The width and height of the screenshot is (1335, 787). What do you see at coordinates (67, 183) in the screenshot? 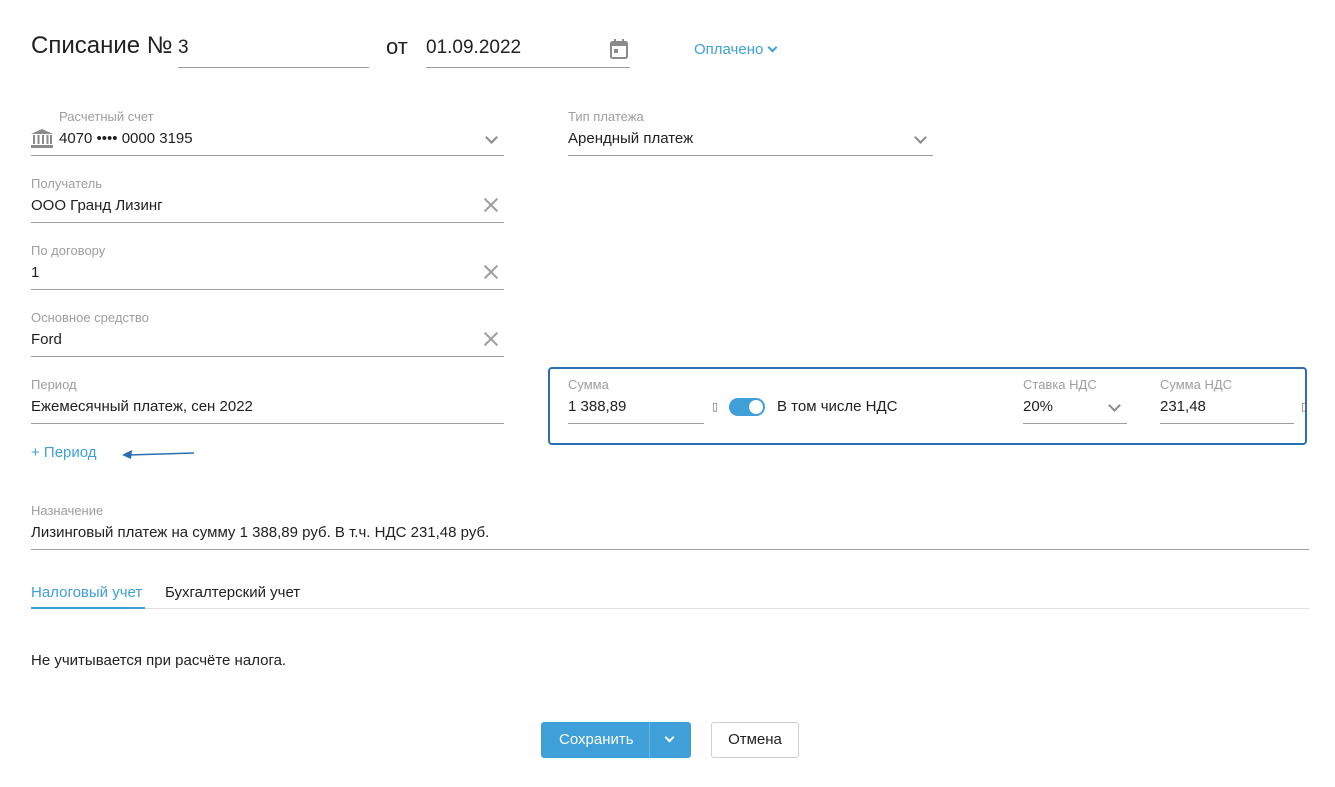
I see `recipient-label: Получатель` at bounding box center [67, 183].